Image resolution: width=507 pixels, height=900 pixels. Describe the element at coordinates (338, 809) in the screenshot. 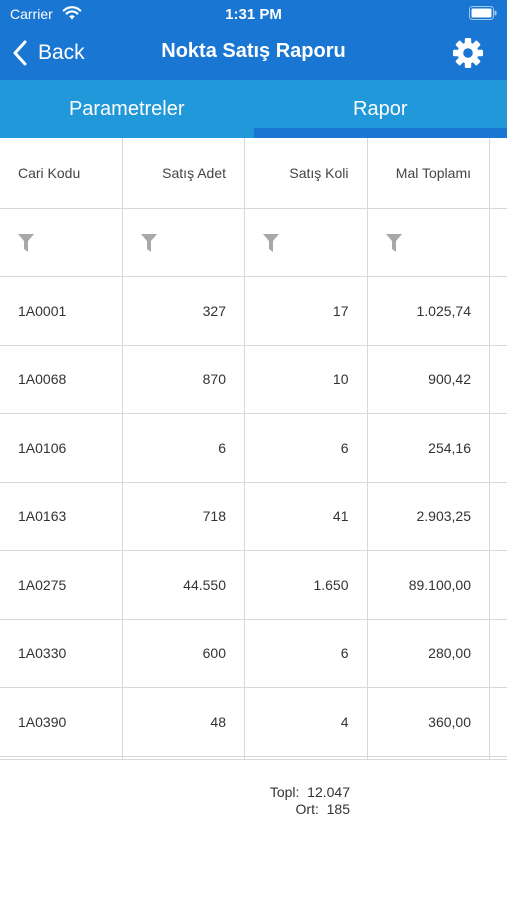

I see `average-value: 185` at that location.